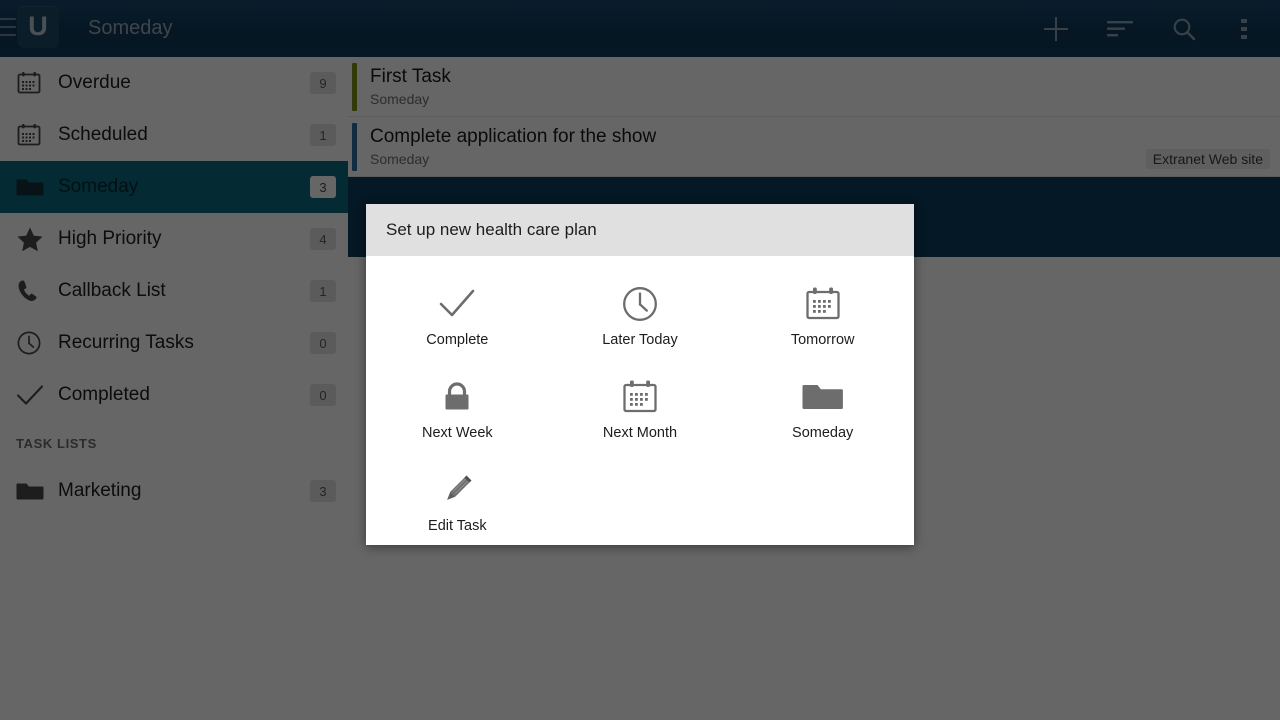  Describe the element at coordinates (640, 230) in the screenshot. I see `dialog-title: Set up new health care plan` at that location.